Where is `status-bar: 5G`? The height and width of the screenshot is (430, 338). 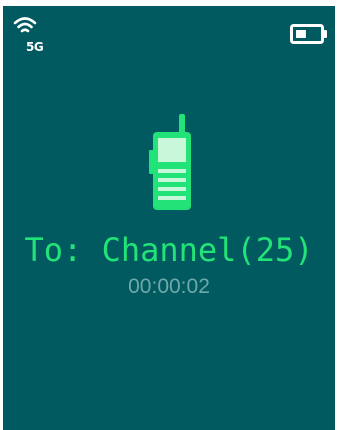
status-bar: 5G is located at coordinates (169, 29).